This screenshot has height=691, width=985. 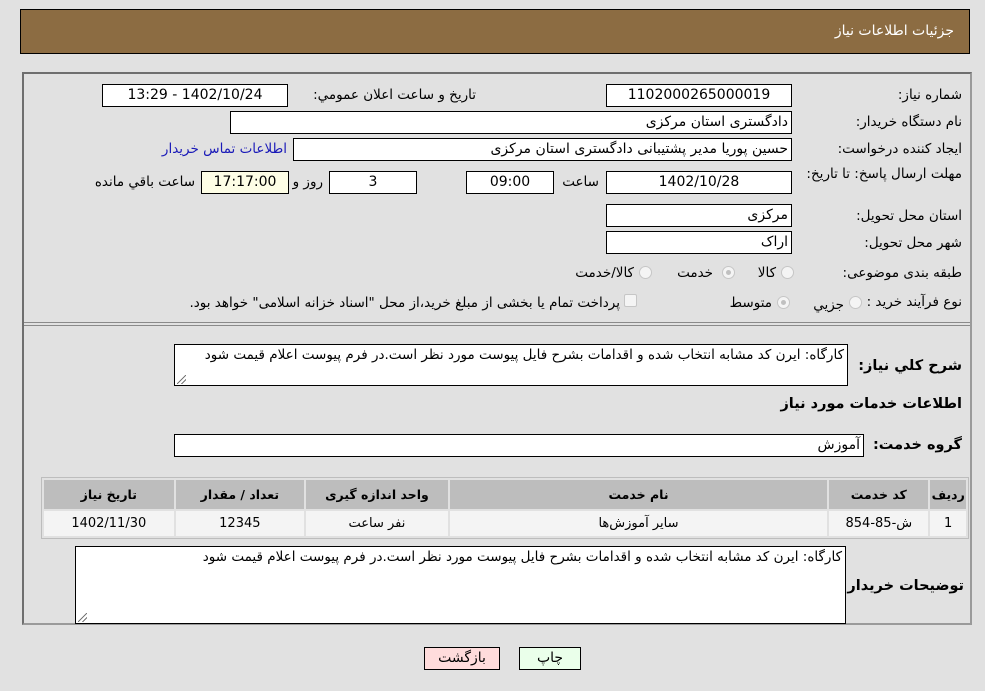 What do you see at coordinates (787, 272) in the screenshot?
I see `category-radio-goods` at bounding box center [787, 272].